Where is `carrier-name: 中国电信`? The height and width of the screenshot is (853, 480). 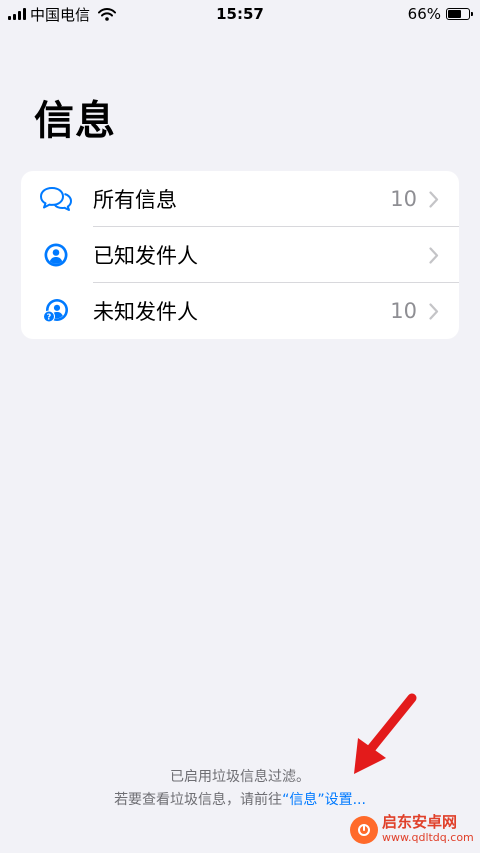 carrier-name: 中国电信 is located at coordinates (60, 14).